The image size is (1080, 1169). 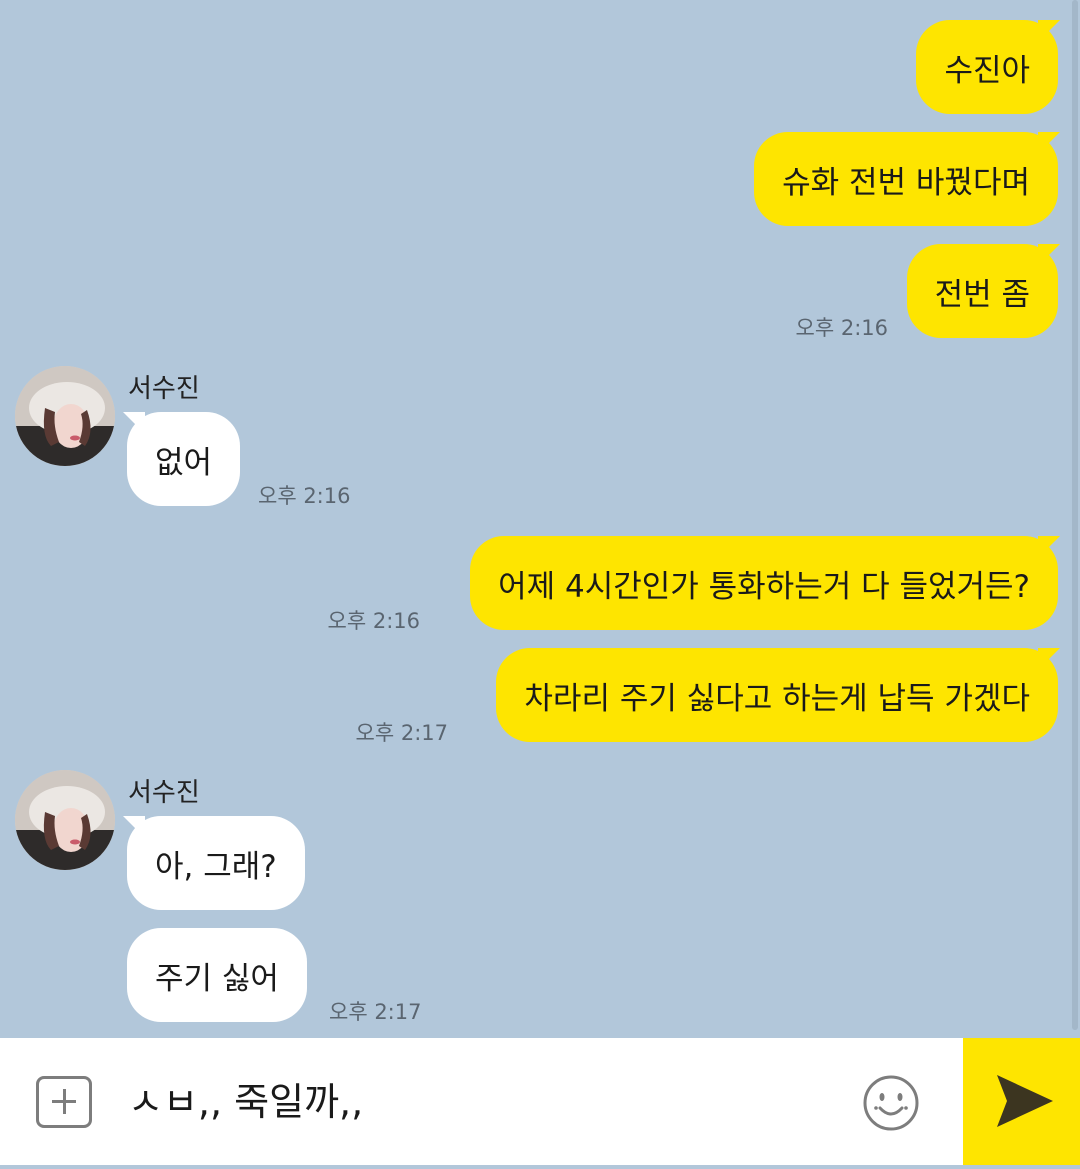 I want to click on message-text: 어제 4시간인가 통화하는거 다 들었거든?, so click(x=764, y=586).